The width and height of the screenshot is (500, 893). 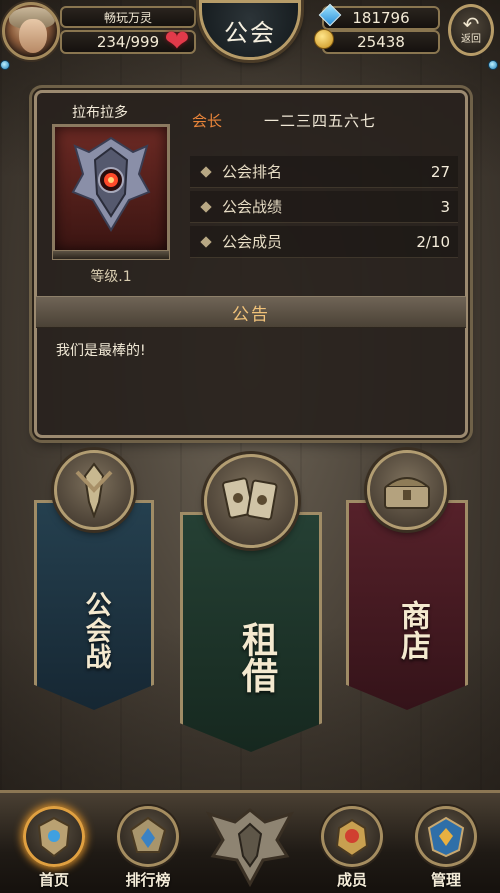 I want to click on notice-text: 我们是最棒的!, so click(x=101, y=351).